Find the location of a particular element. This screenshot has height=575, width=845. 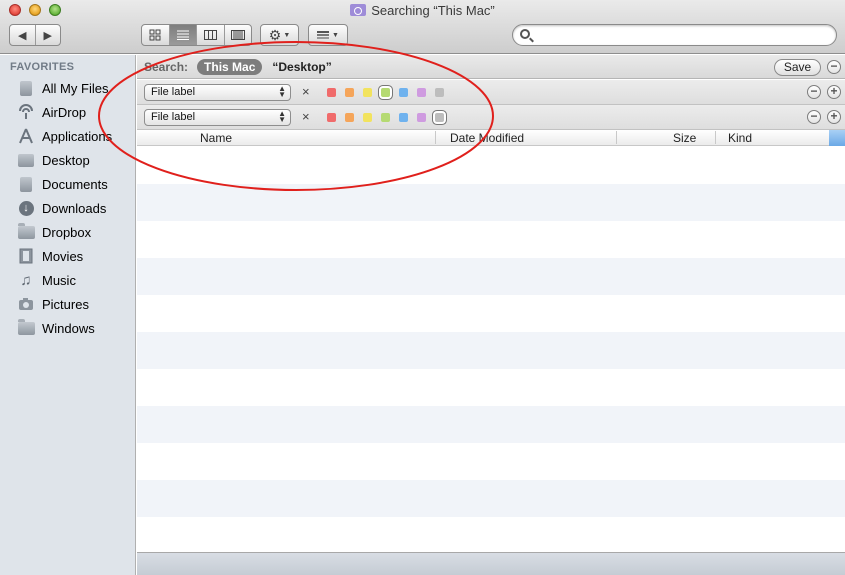

back-forward-control: ◀ ▶ is located at coordinates (35, 35).